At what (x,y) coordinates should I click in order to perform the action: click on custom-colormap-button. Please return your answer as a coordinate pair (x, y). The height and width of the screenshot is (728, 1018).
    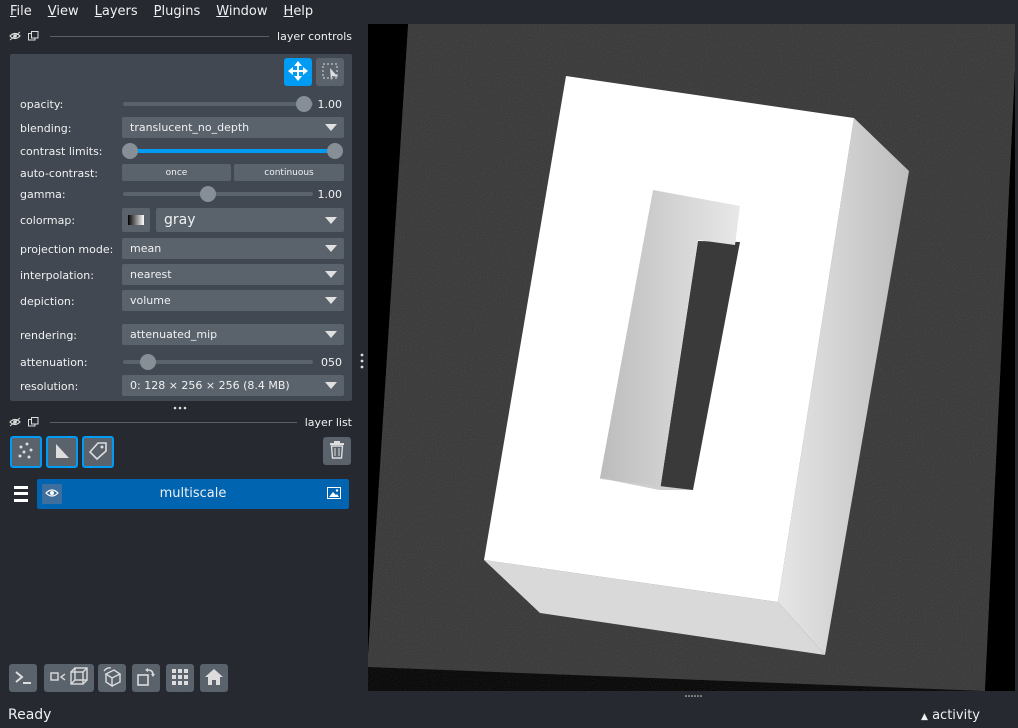
    Looking at the image, I should click on (136, 220).